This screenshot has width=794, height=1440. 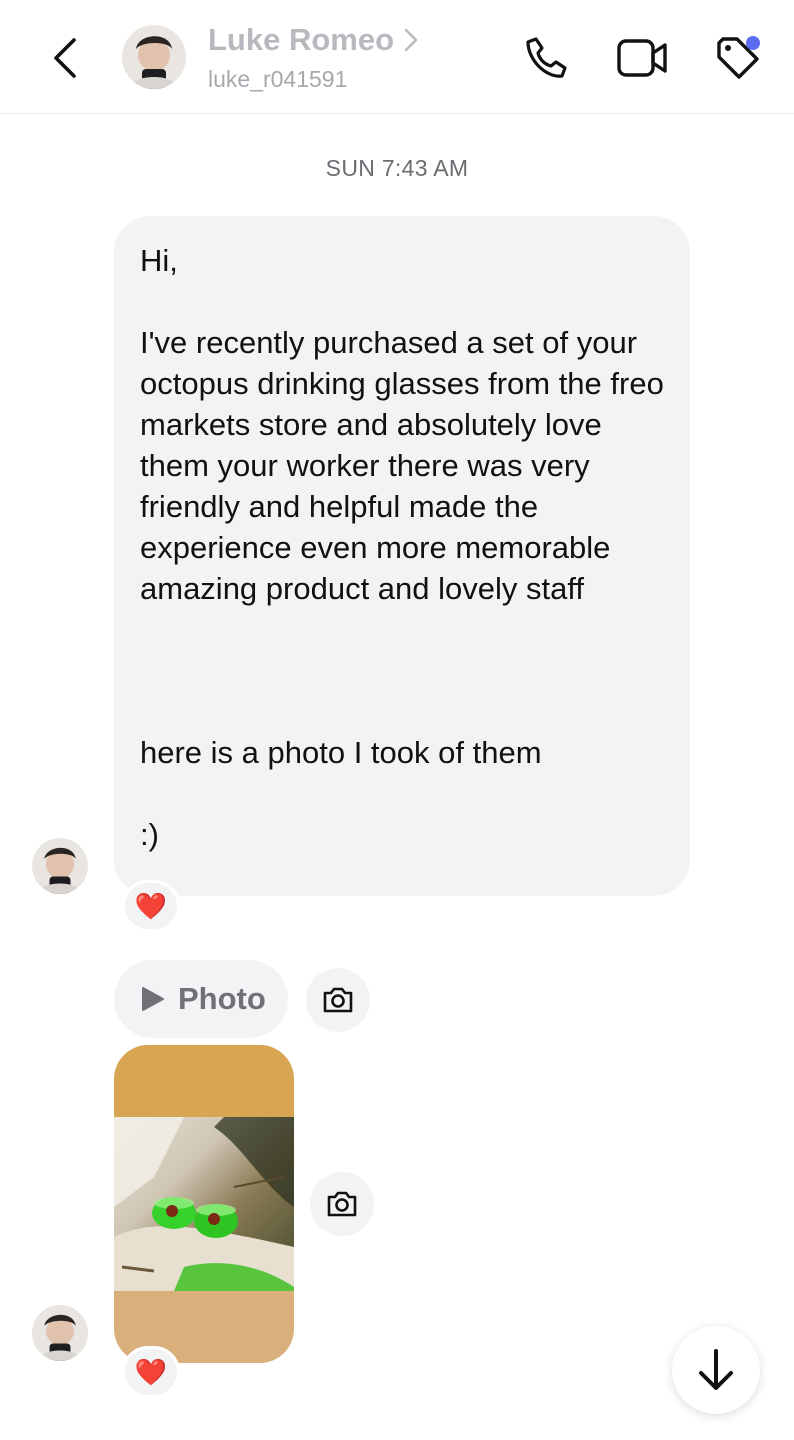 I want to click on scroll-to-bottom-button, so click(x=716, y=1370).